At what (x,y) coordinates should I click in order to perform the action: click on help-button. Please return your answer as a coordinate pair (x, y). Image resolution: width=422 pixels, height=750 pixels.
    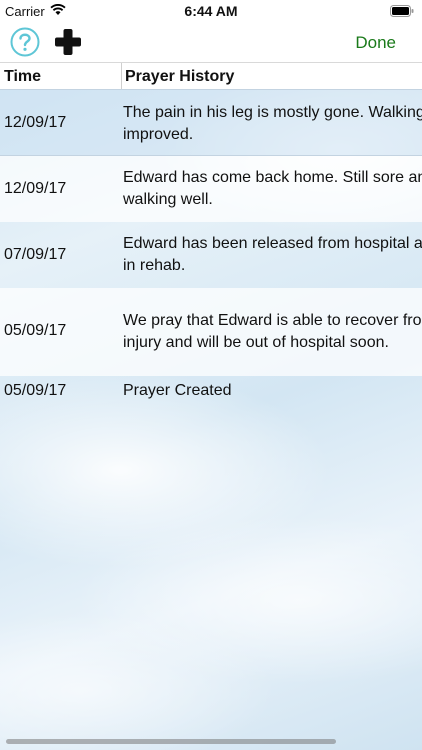
    Looking at the image, I should click on (25, 42).